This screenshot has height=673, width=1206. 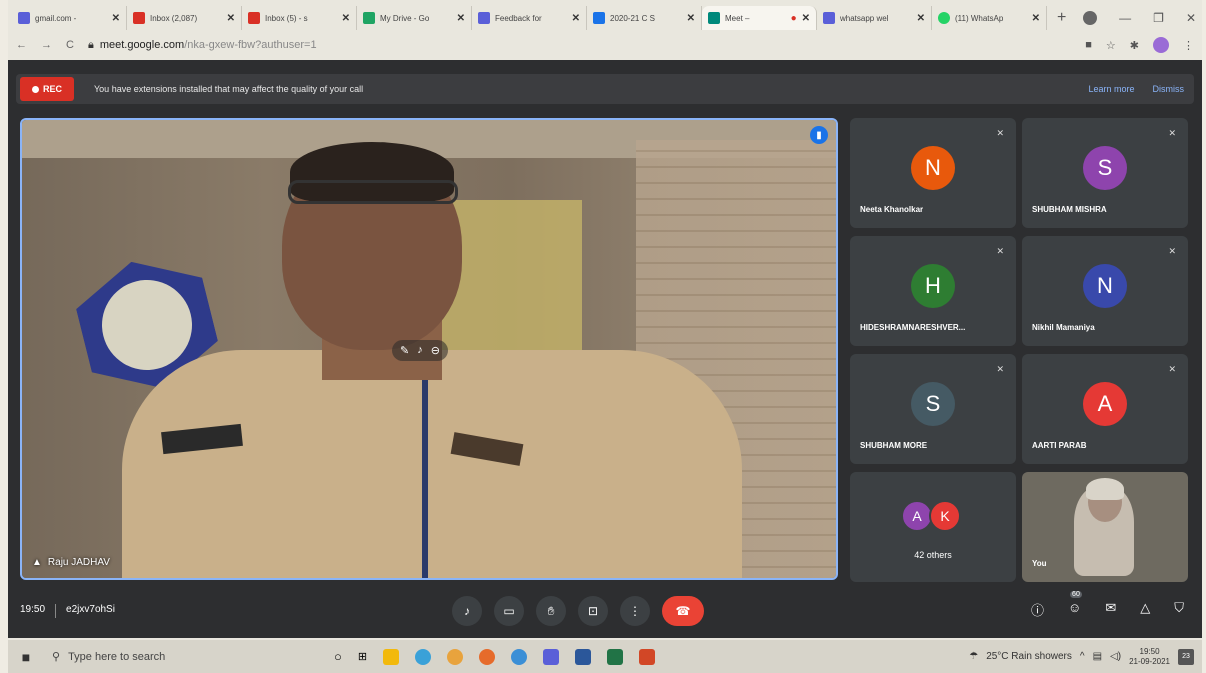 What do you see at coordinates (615, 656) in the screenshot?
I see `excel-icon` at bounding box center [615, 656].